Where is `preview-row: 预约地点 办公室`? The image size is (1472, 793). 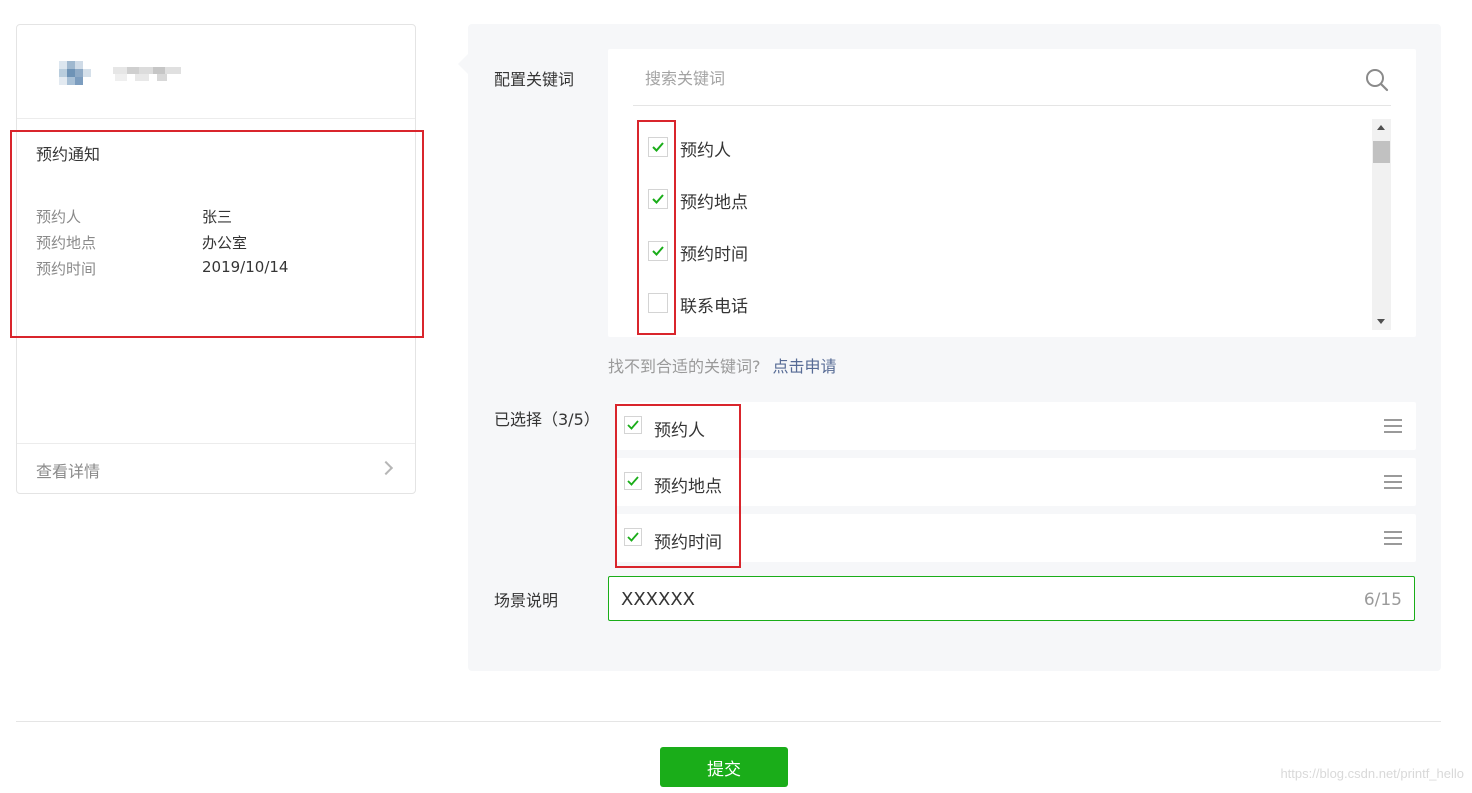 preview-row: 预约地点 办公室 is located at coordinates (216, 243).